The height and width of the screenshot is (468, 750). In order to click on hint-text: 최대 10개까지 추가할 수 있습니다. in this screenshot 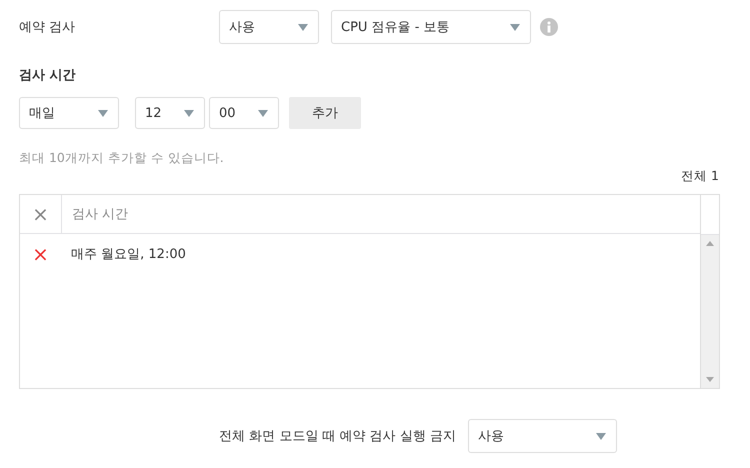, I will do `click(122, 158)`.